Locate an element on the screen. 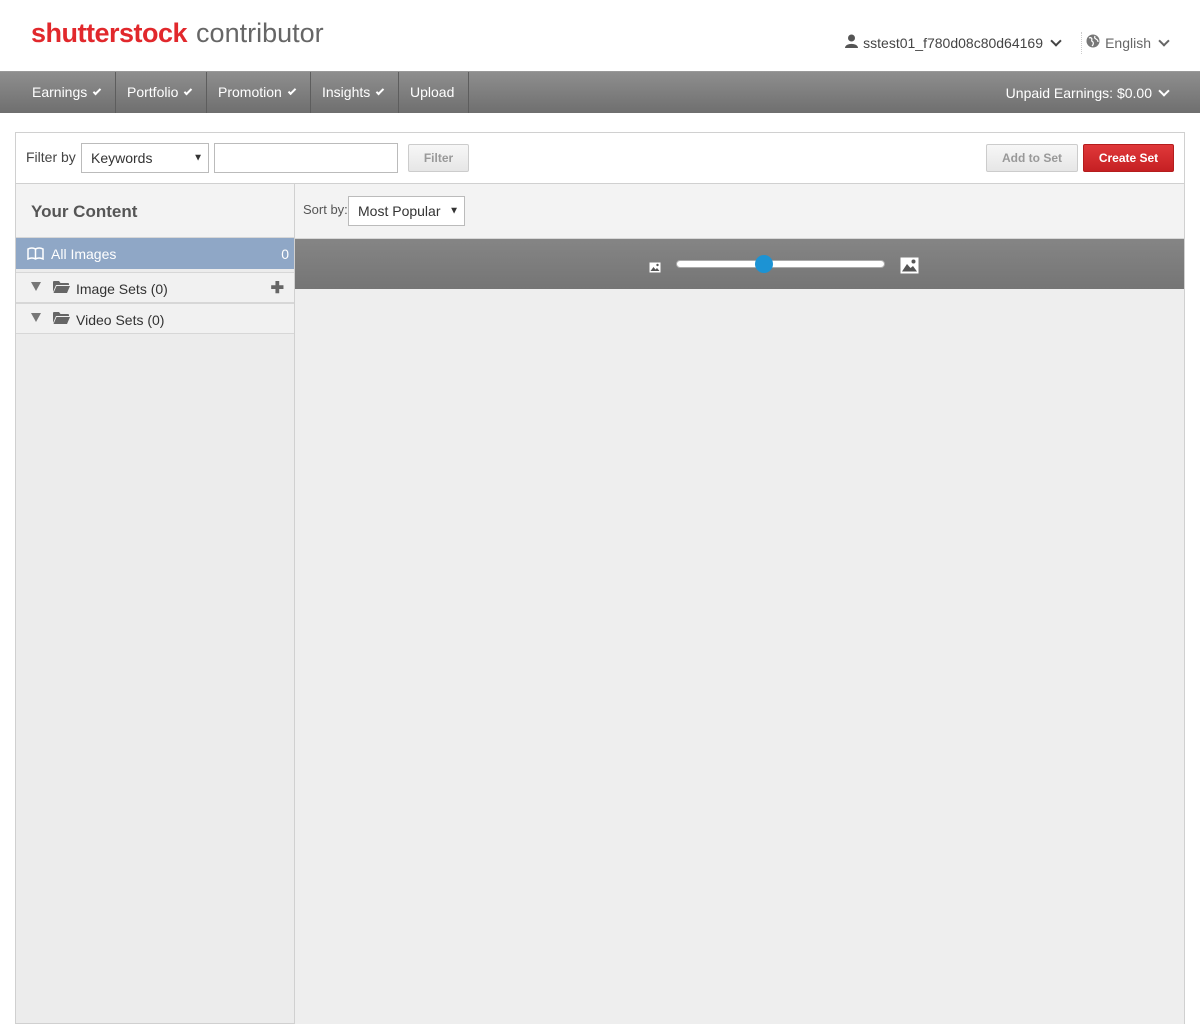 The width and height of the screenshot is (1200, 1024). sort-by-label: Sort by: is located at coordinates (325, 209).